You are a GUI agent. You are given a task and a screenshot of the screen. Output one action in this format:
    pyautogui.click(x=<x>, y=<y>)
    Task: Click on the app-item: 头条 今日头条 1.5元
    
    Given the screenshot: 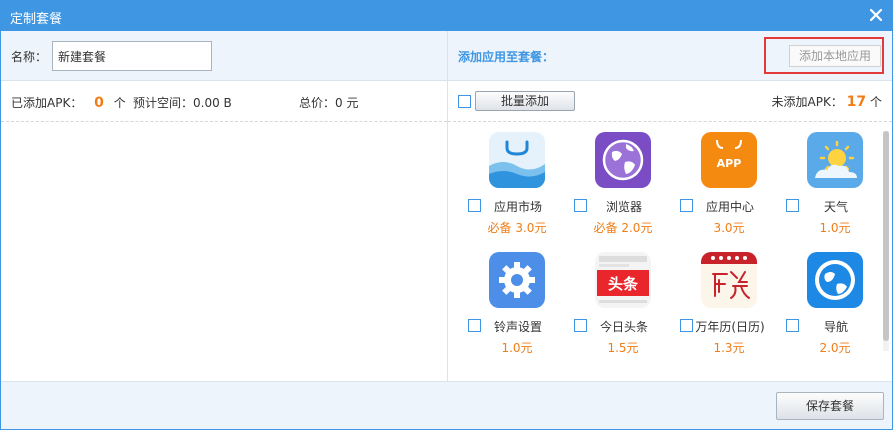 What is the action you would take?
    pyautogui.click(x=617, y=302)
    